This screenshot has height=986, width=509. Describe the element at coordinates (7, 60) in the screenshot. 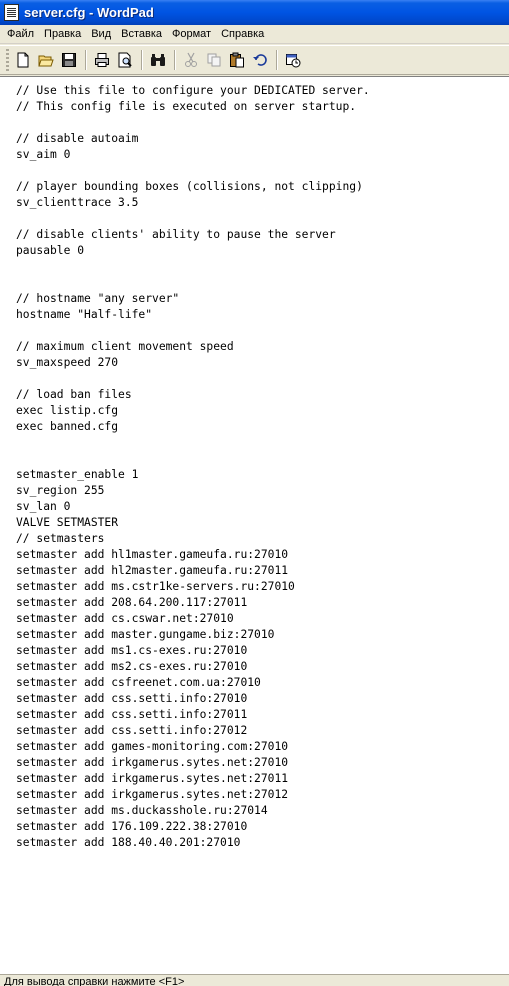

I see `toolbar-grip` at that location.